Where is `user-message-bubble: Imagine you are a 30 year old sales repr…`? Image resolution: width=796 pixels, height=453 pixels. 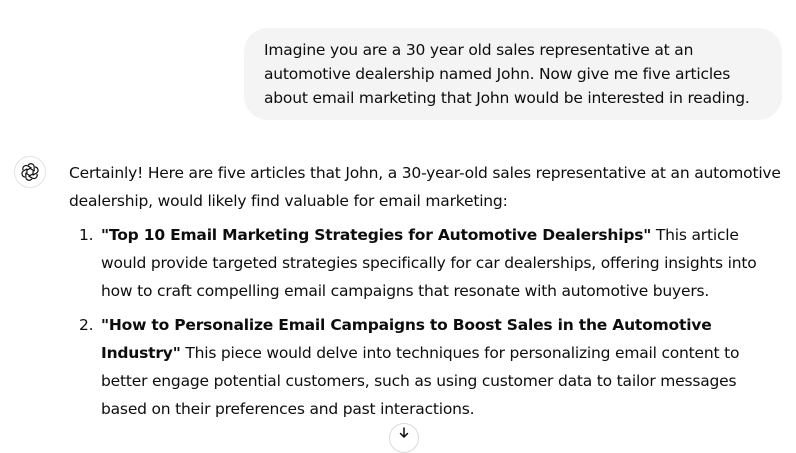 user-message-bubble: Imagine you are a 30 year old sales repr… is located at coordinates (513, 74).